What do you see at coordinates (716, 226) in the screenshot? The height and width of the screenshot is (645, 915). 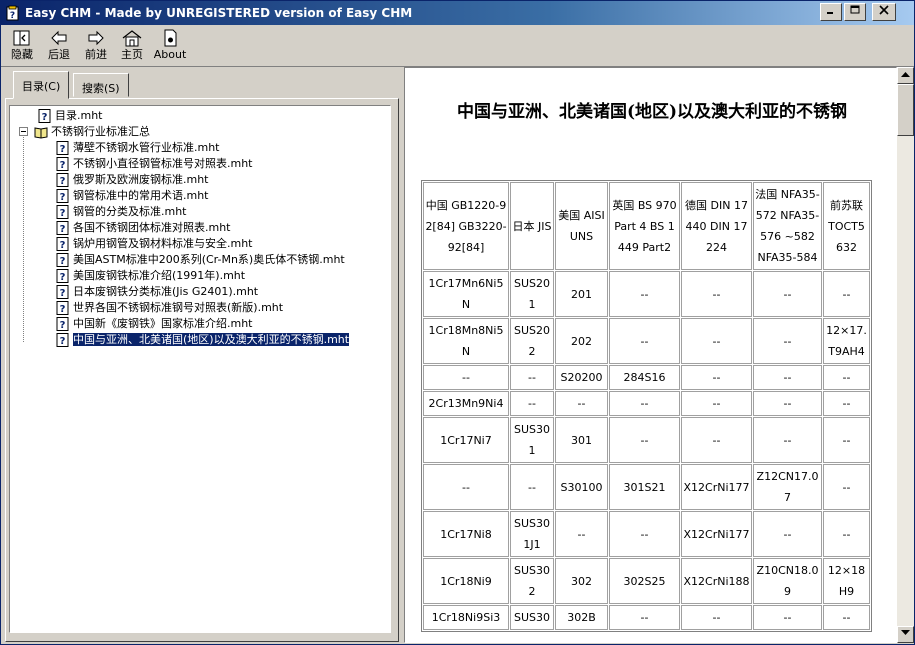 I see `table-header-cell: 德国 DIN 17440 DIN 17224` at bounding box center [716, 226].